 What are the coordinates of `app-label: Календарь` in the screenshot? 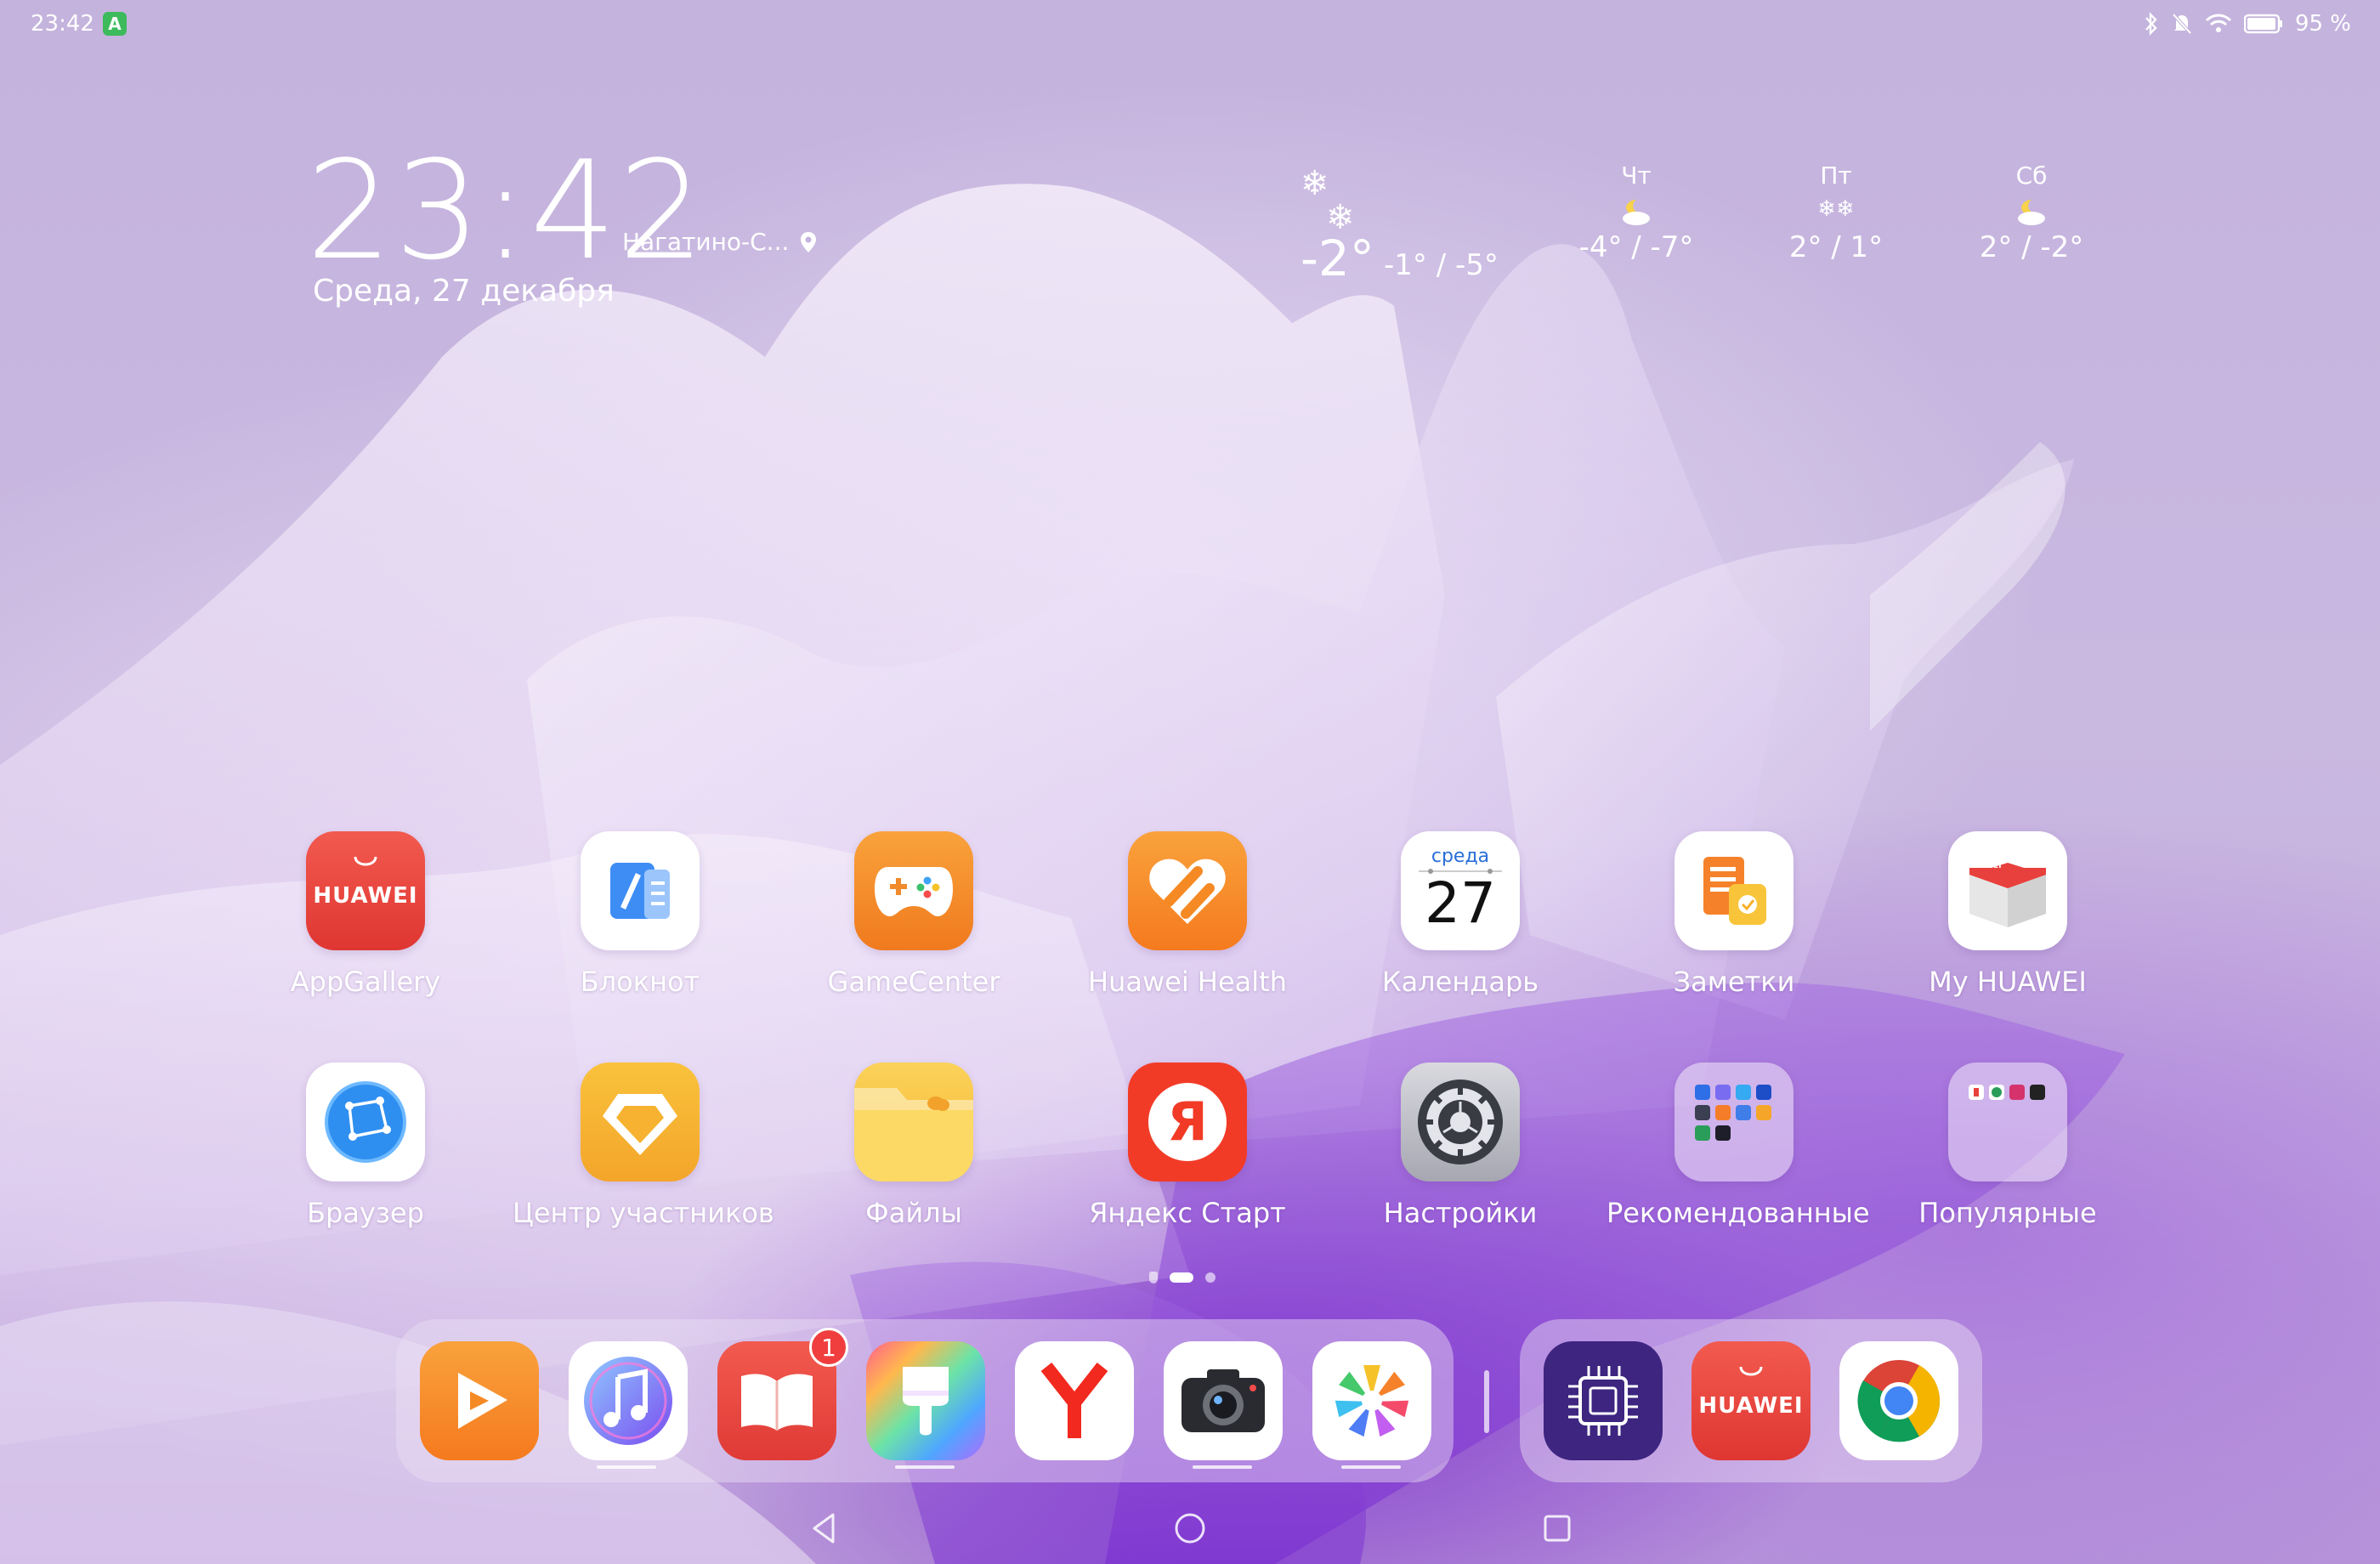 It's located at (1460, 982).